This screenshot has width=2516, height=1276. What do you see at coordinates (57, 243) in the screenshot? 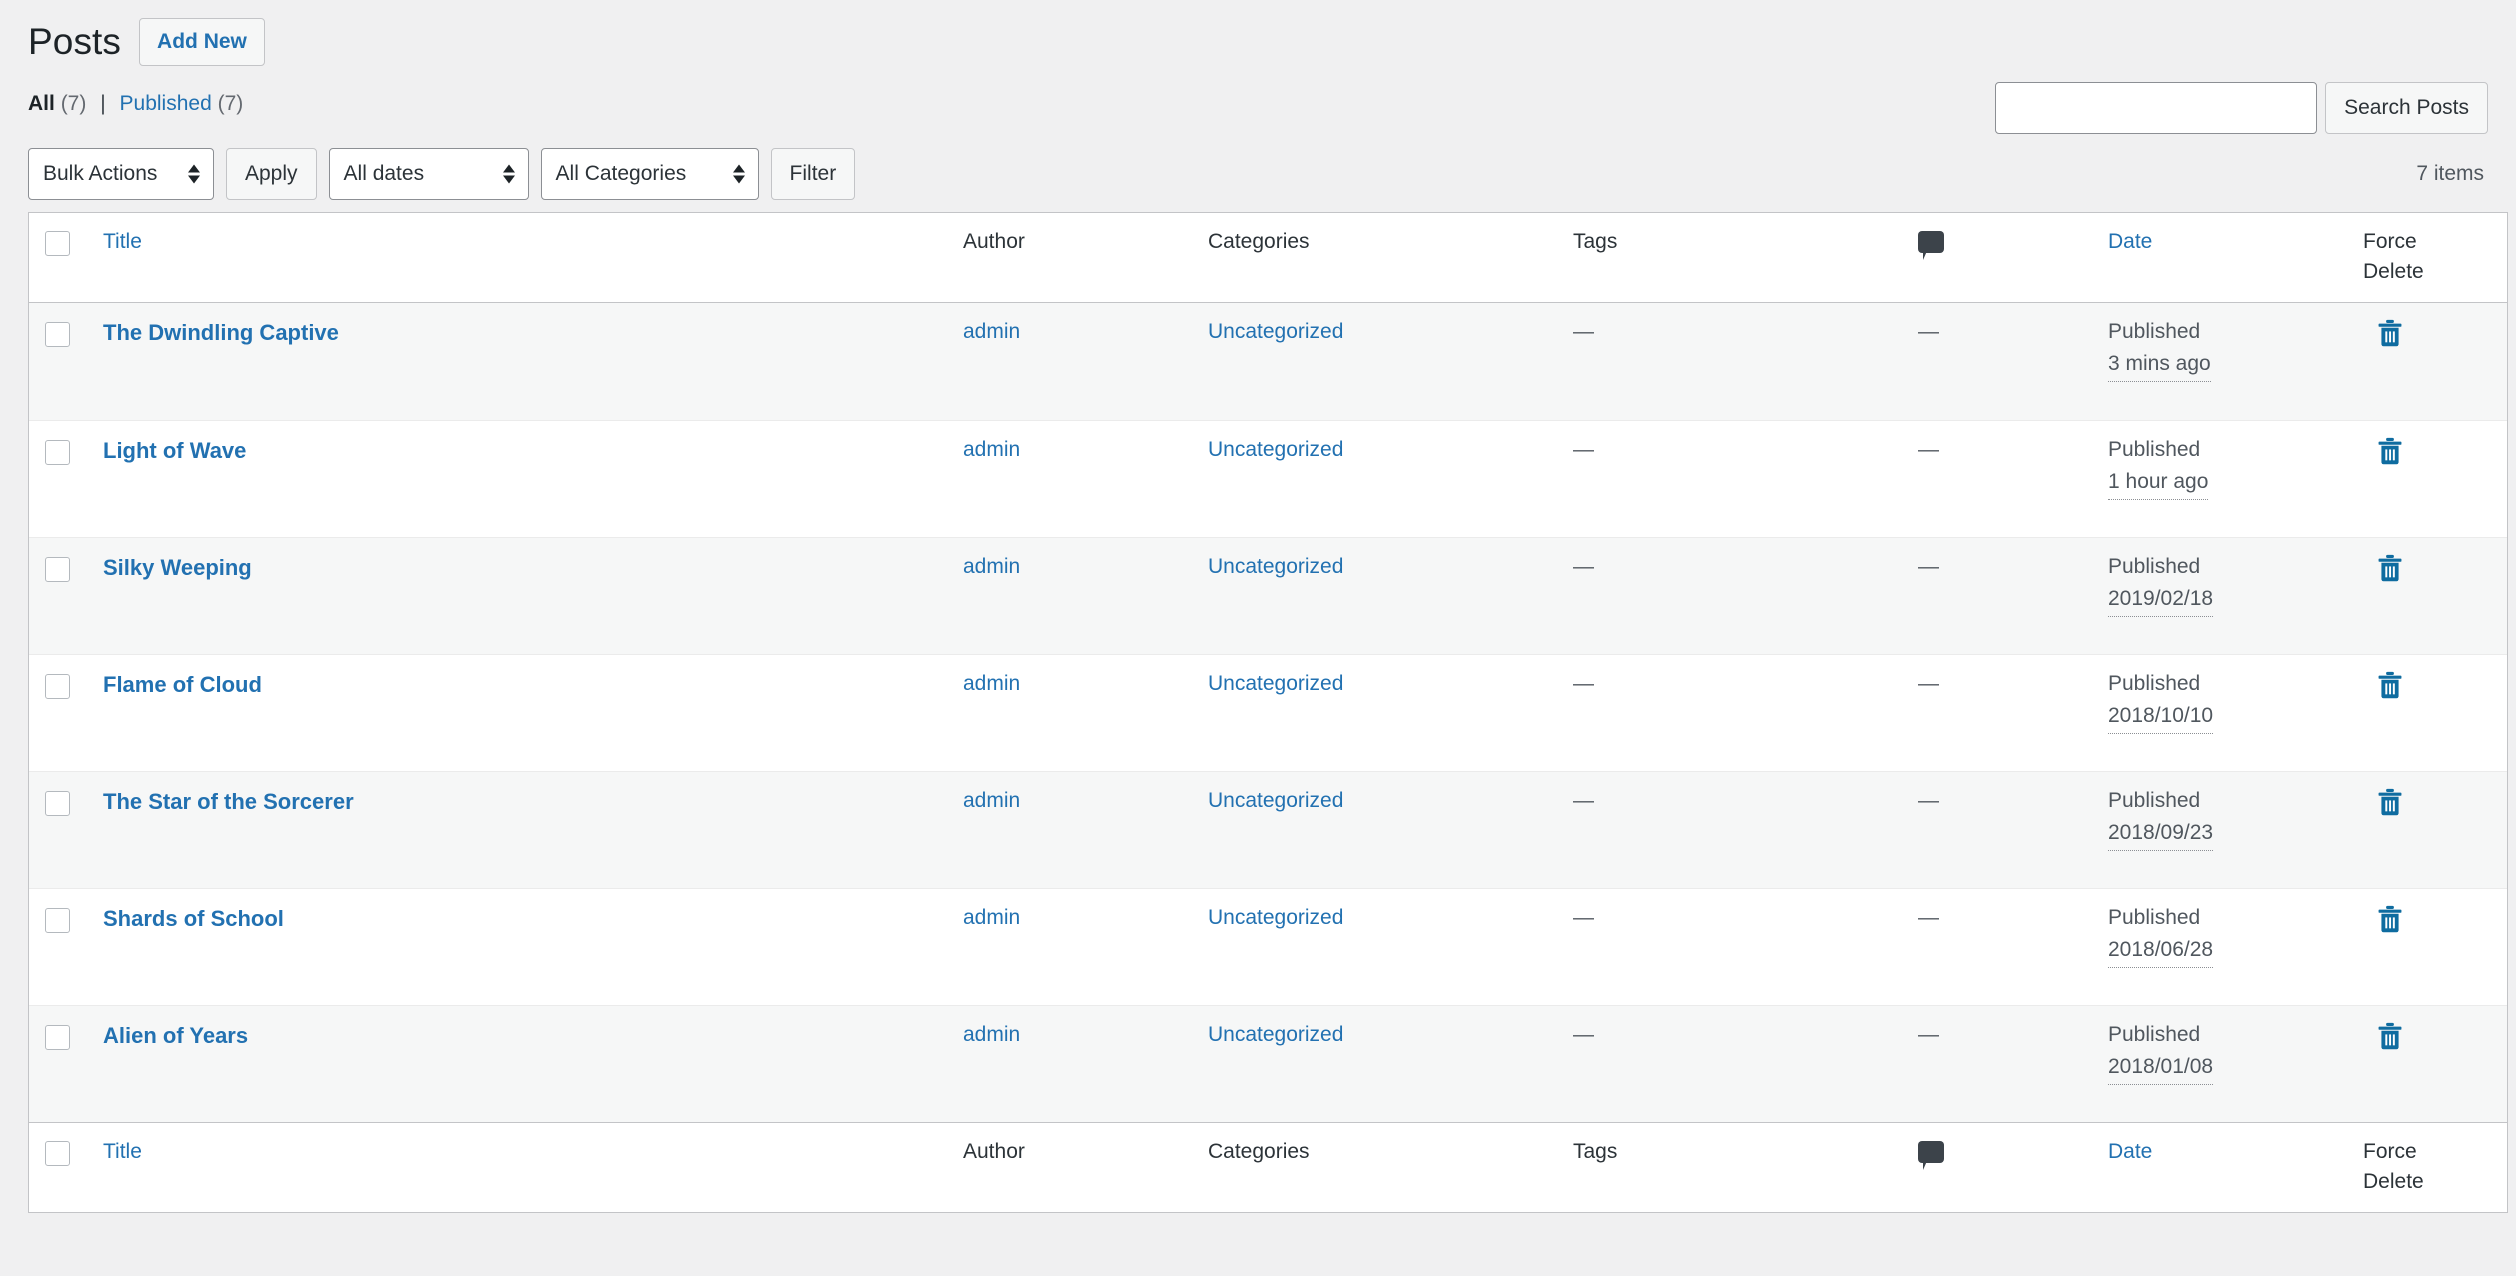
I see `select-all-checkbox` at bounding box center [57, 243].